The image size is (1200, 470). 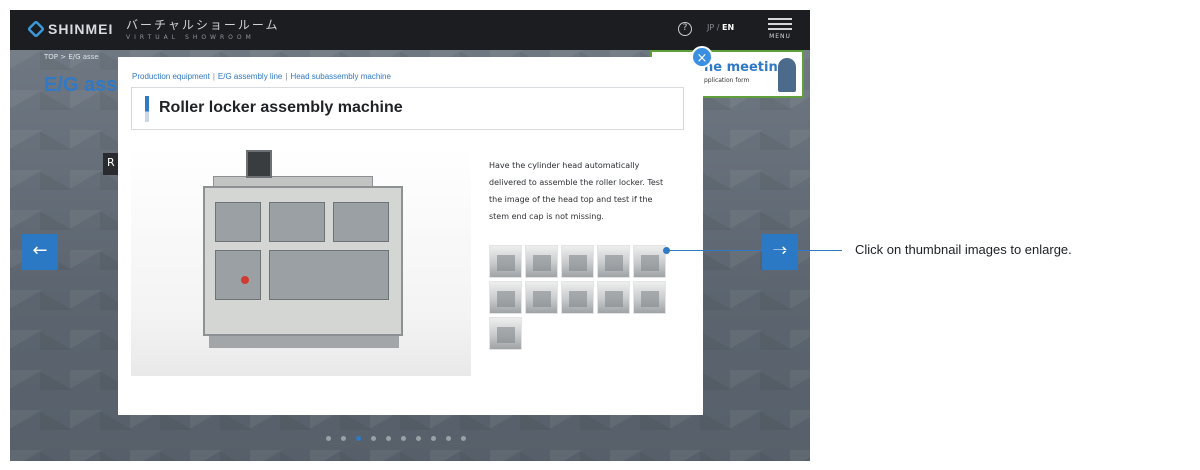 What do you see at coordinates (36, 29) in the screenshot?
I see `logo-icon` at bounding box center [36, 29].